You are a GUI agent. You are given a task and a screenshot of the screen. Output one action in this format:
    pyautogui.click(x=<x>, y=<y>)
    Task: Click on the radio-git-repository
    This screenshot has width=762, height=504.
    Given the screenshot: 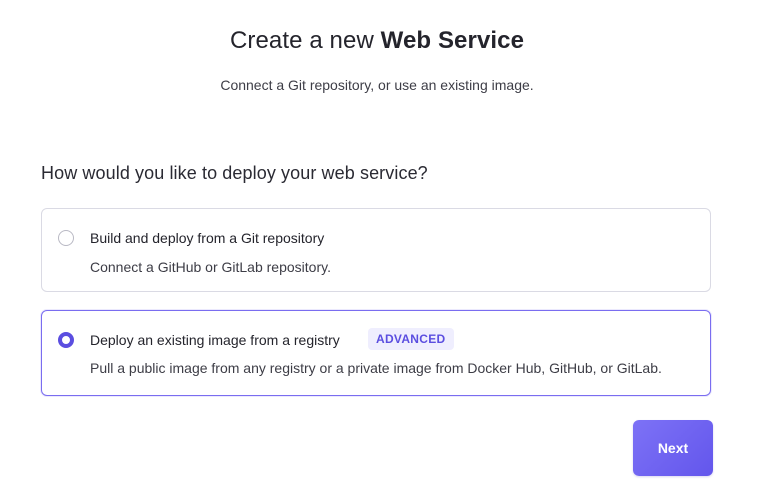 What is the action you would take?
    pyautogui.click(x=66, y=238)
    